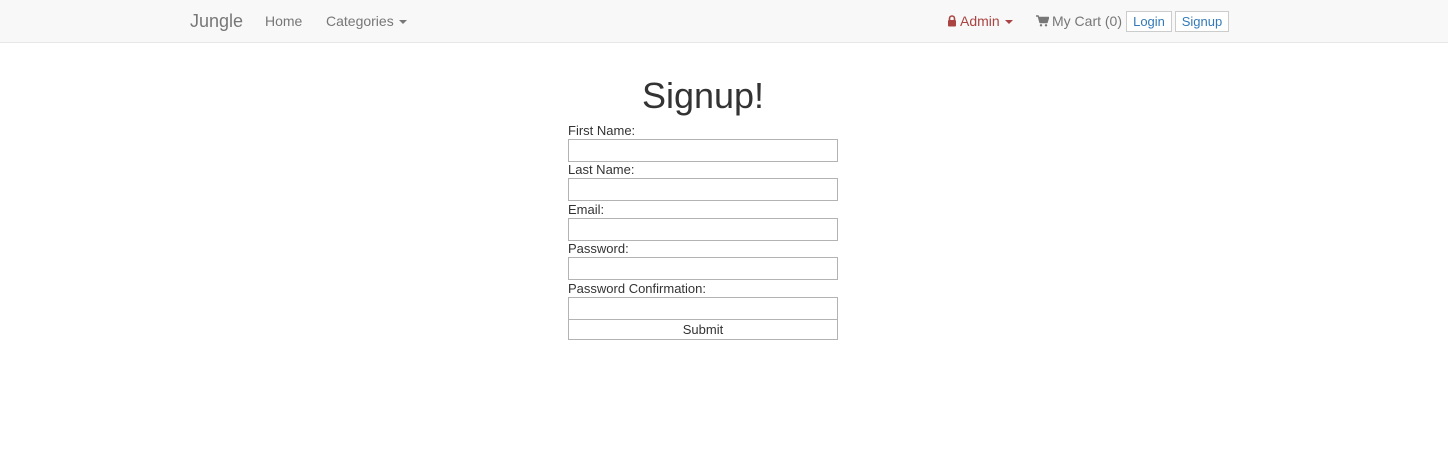 Image resolution: width=1448 pixels, height=470 pixels. I want to click on categories-dropdown: Categories, so click(366, 21).